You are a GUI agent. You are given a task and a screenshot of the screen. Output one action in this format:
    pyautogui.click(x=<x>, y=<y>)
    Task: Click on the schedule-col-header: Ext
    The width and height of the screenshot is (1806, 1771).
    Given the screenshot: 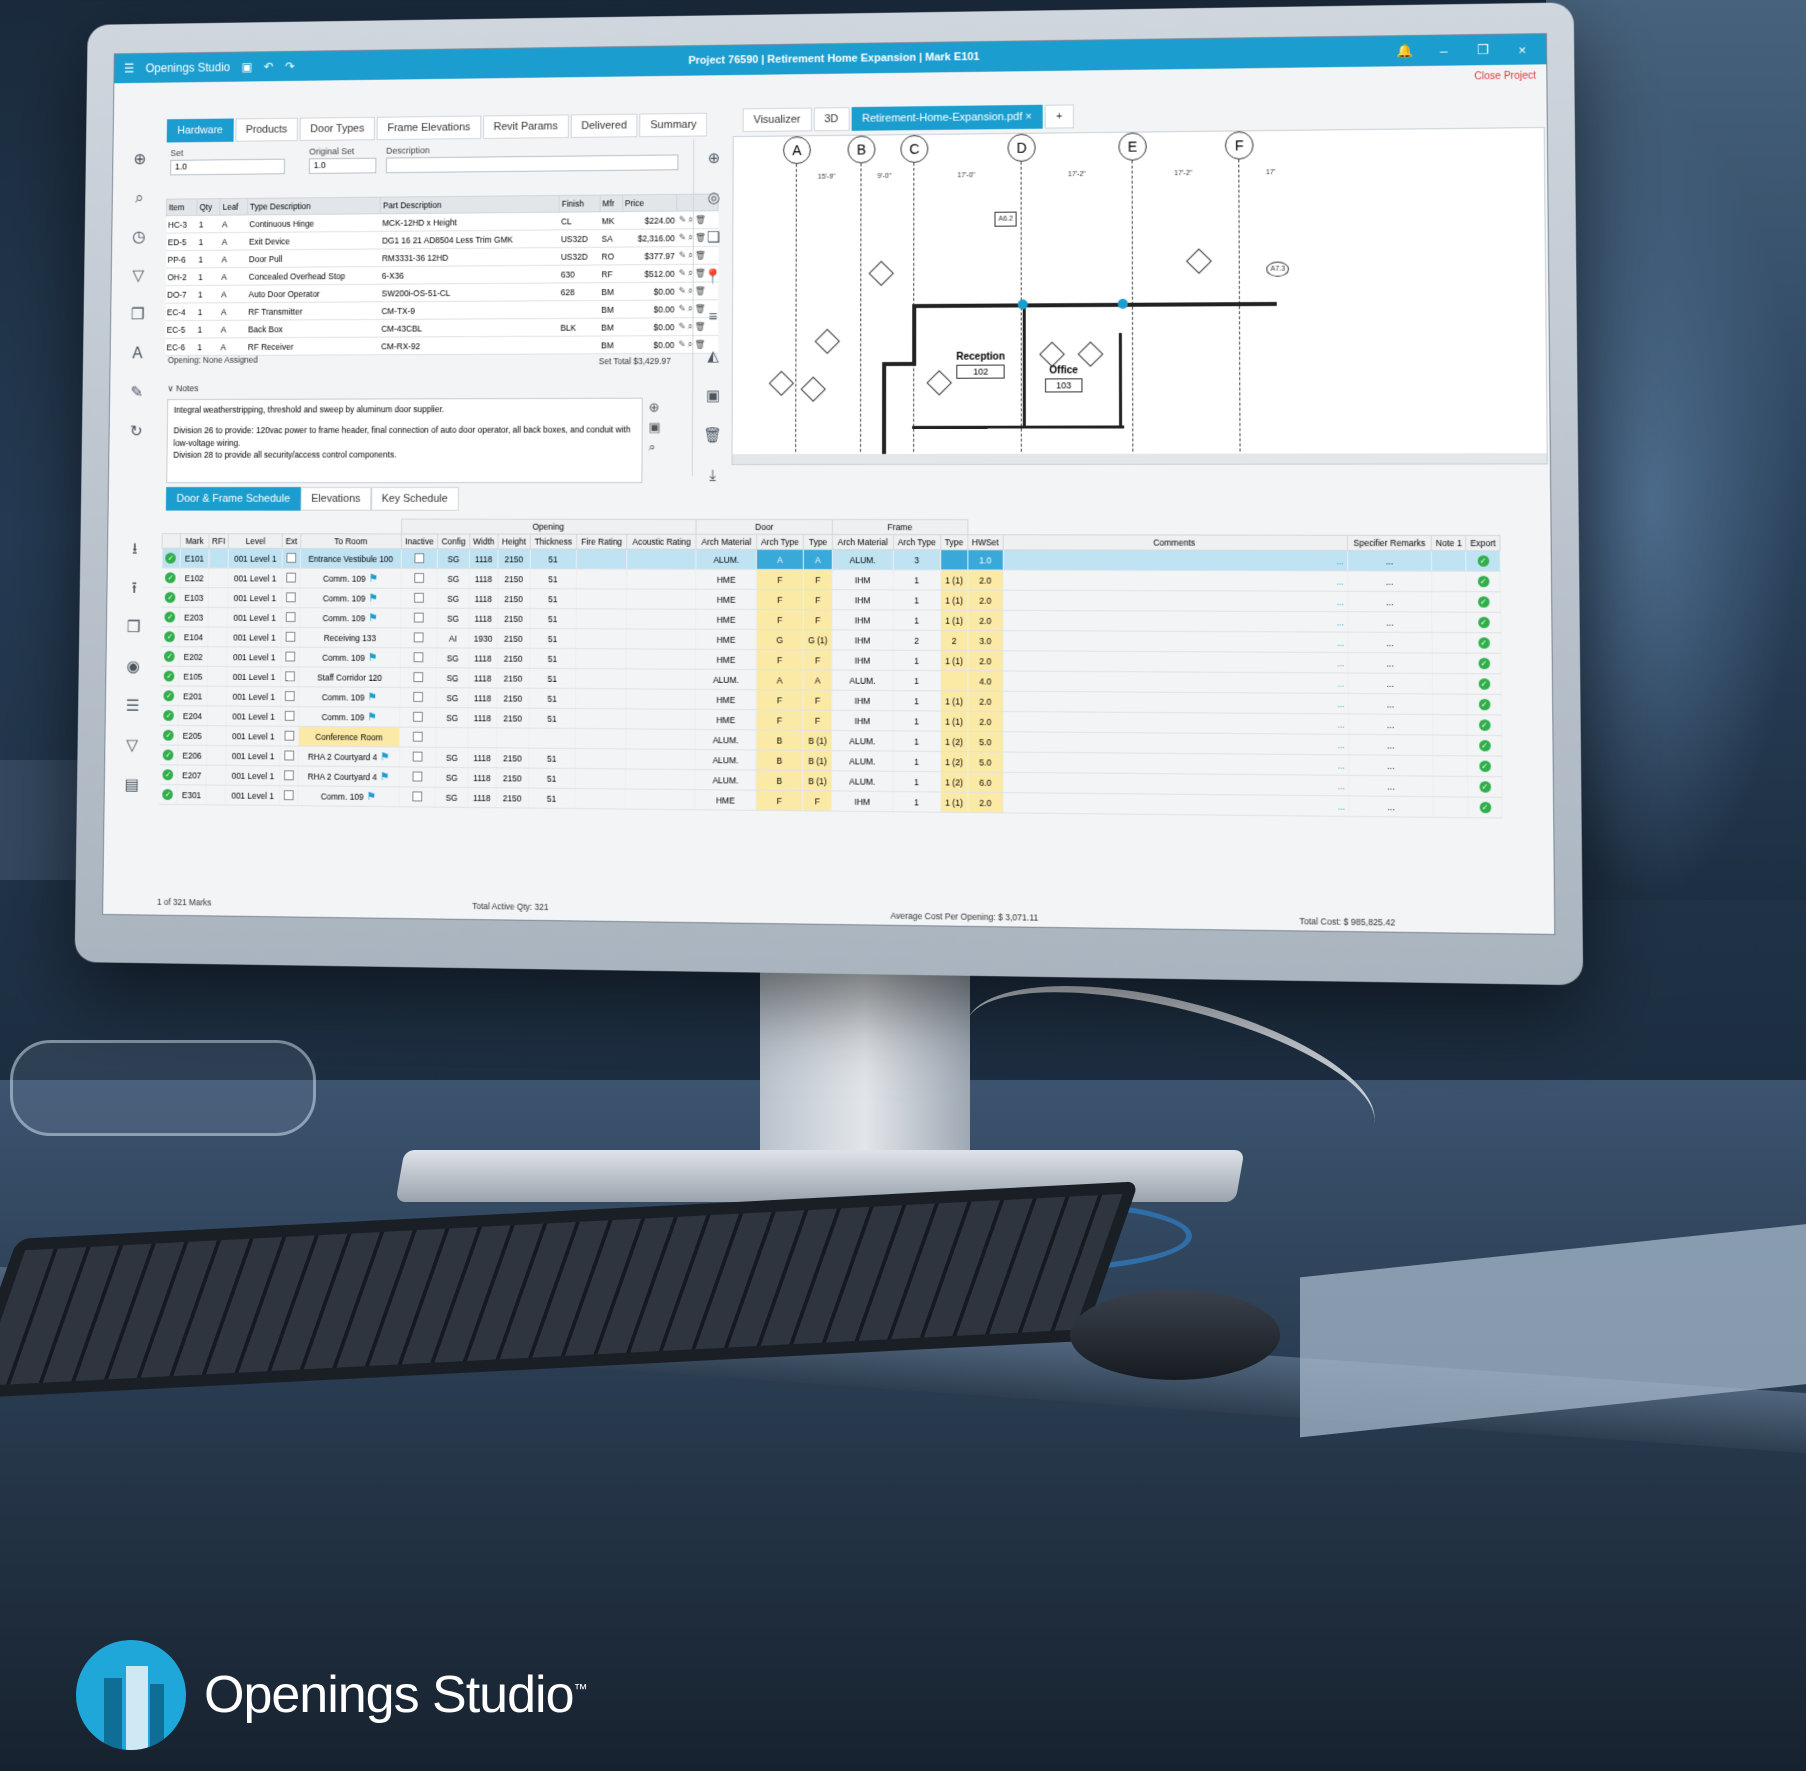 What is the action you would take?
    pyautogui.click(x=291, y=541)
    